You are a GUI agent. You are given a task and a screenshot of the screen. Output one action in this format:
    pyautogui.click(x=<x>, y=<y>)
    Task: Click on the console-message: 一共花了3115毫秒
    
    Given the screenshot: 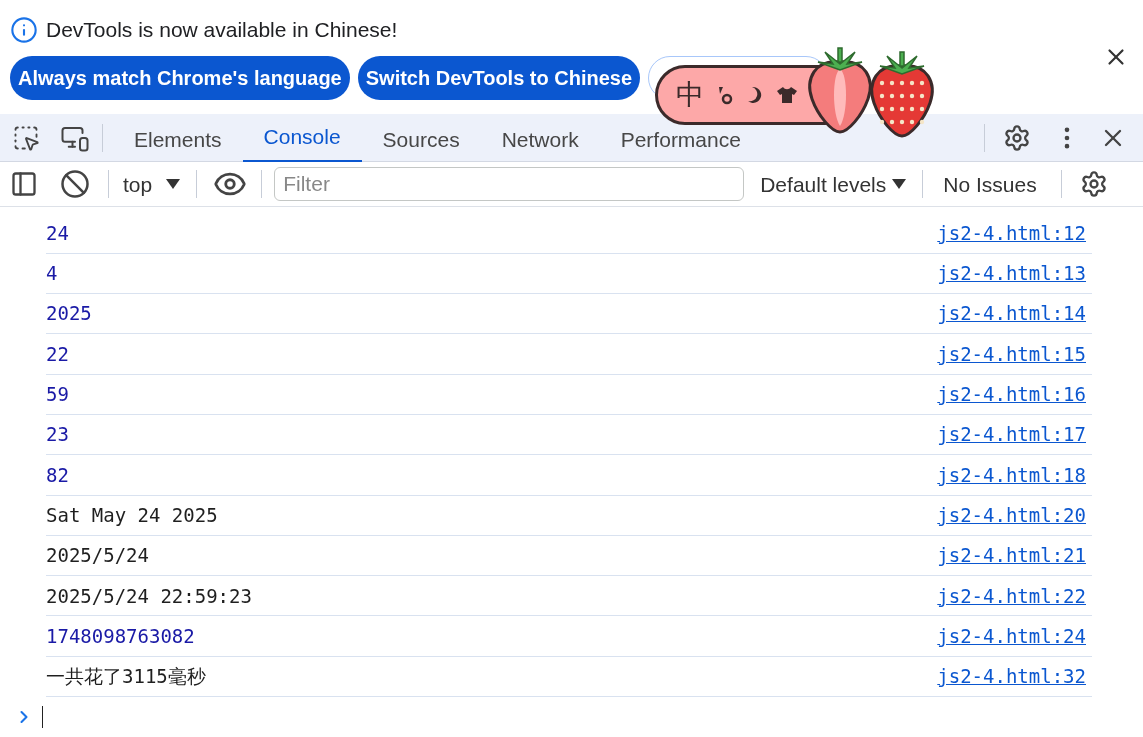 What is the action you would take?
    pyautogui.click(x=126, y=677)
    